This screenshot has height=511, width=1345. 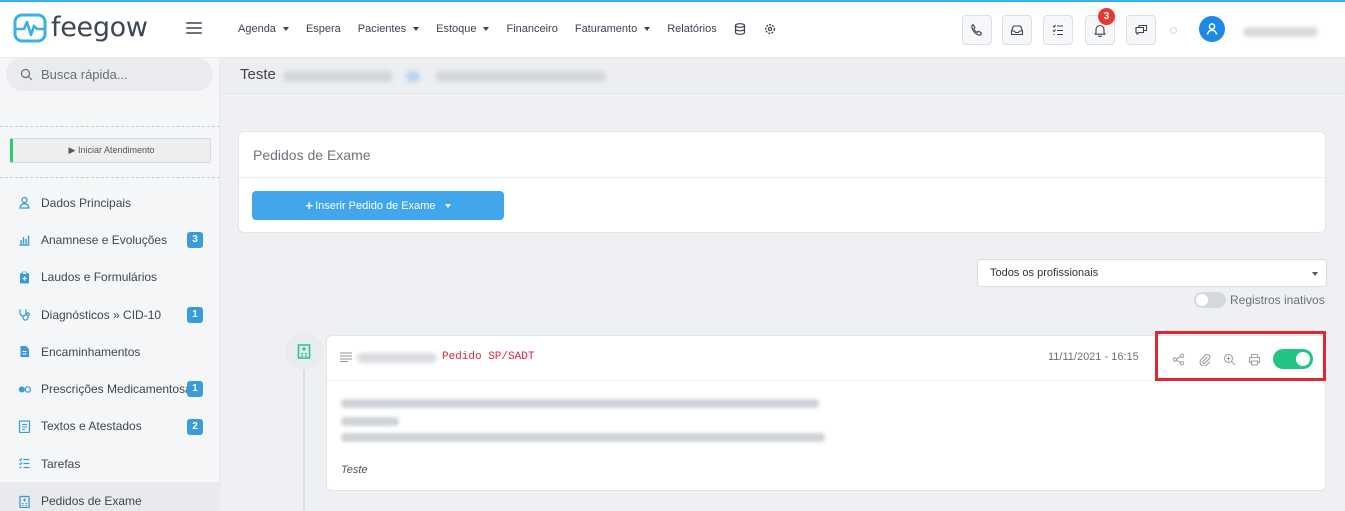 I want to click on count-badge: 3, so click(x=195, y=240).